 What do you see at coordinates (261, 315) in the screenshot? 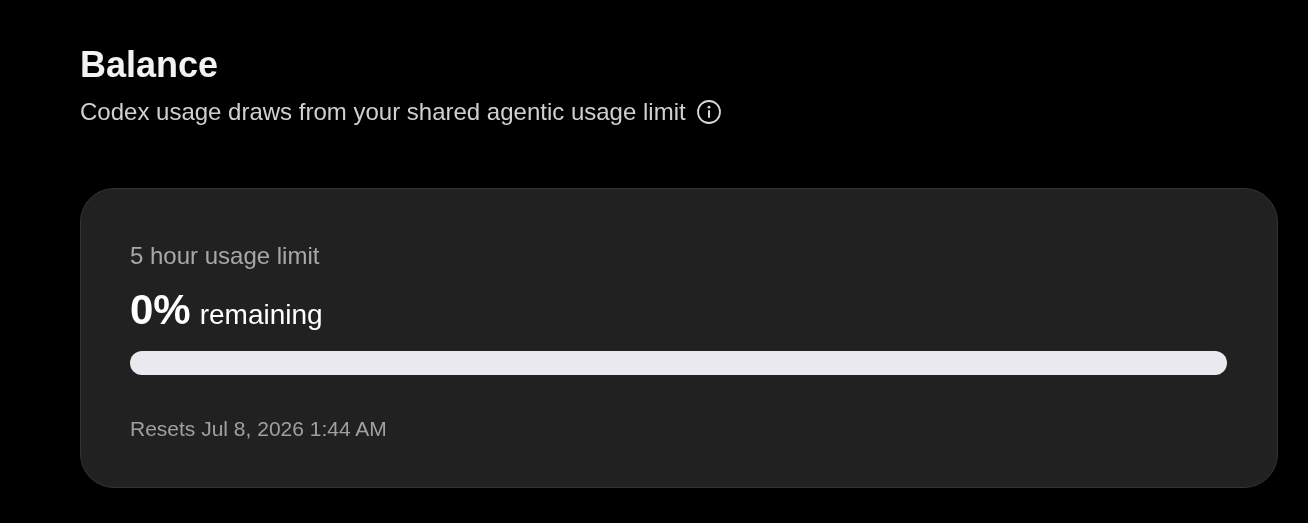
I see `percent-caption: remaining` at bounding box center [261, 315].